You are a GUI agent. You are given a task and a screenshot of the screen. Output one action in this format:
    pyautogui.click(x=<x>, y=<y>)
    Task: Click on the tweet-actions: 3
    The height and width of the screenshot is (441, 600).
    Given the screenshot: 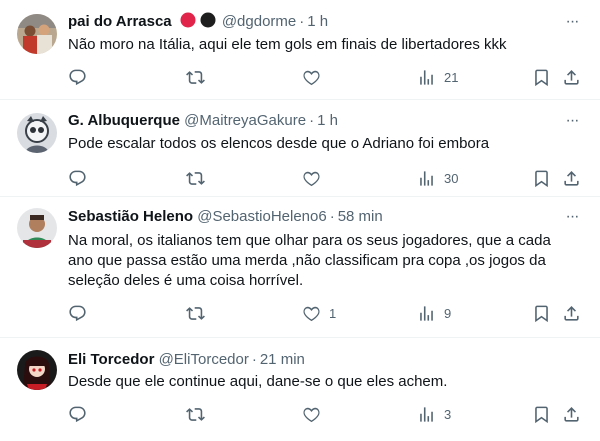 What is the action you would take?
    pyautogui.click(x=326, y=414)
    